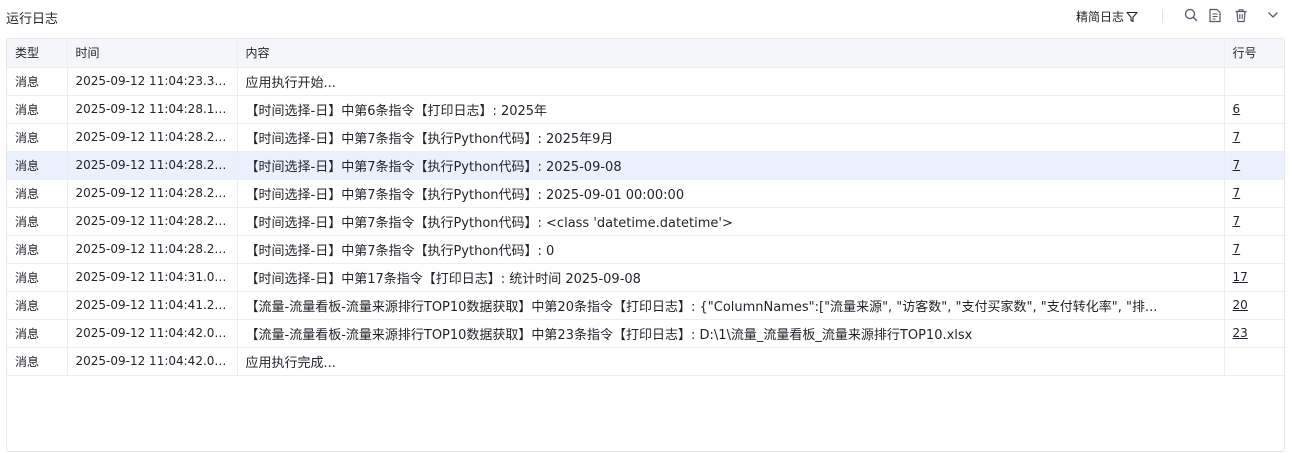  I want to click on line-number-link: 17, so click(1240, 277).